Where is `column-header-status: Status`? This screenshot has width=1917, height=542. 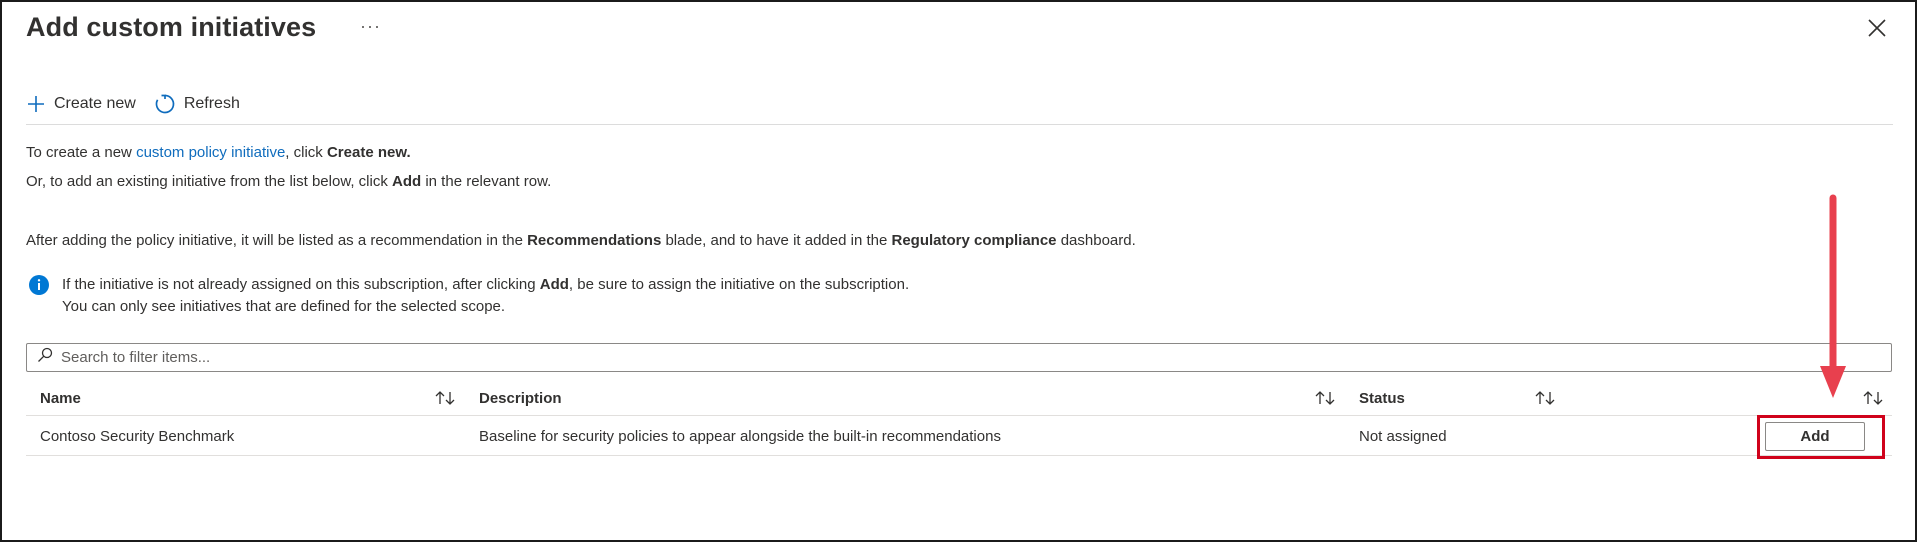 column-header-status: Status is located at coordinates (1382, 398).